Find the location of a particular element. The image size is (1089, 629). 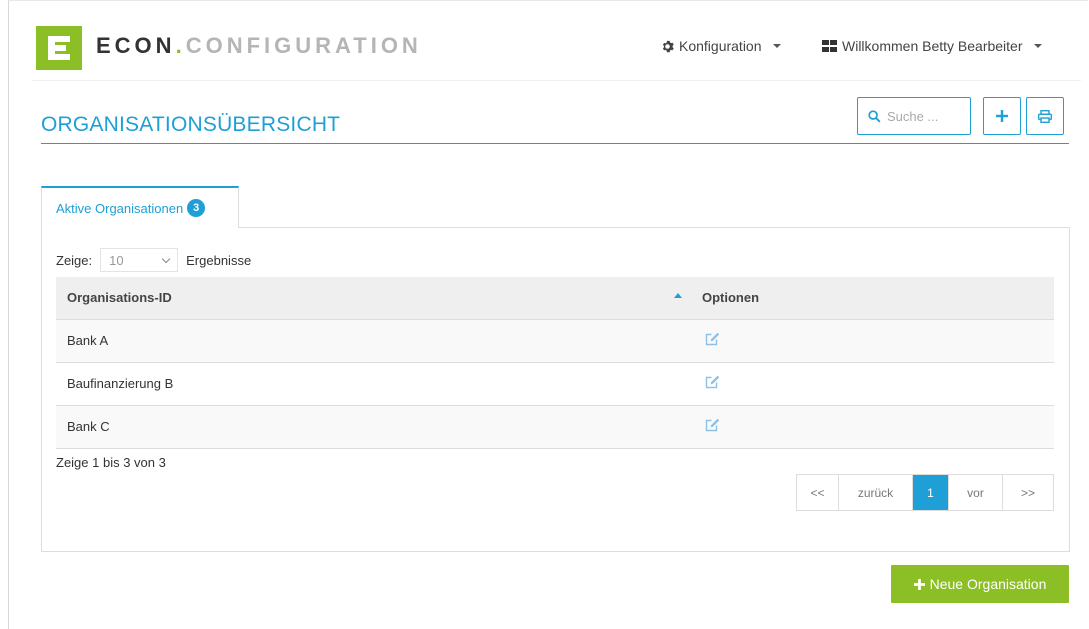

organization-id-cell: Bank C is located at coordinates (374, 427).